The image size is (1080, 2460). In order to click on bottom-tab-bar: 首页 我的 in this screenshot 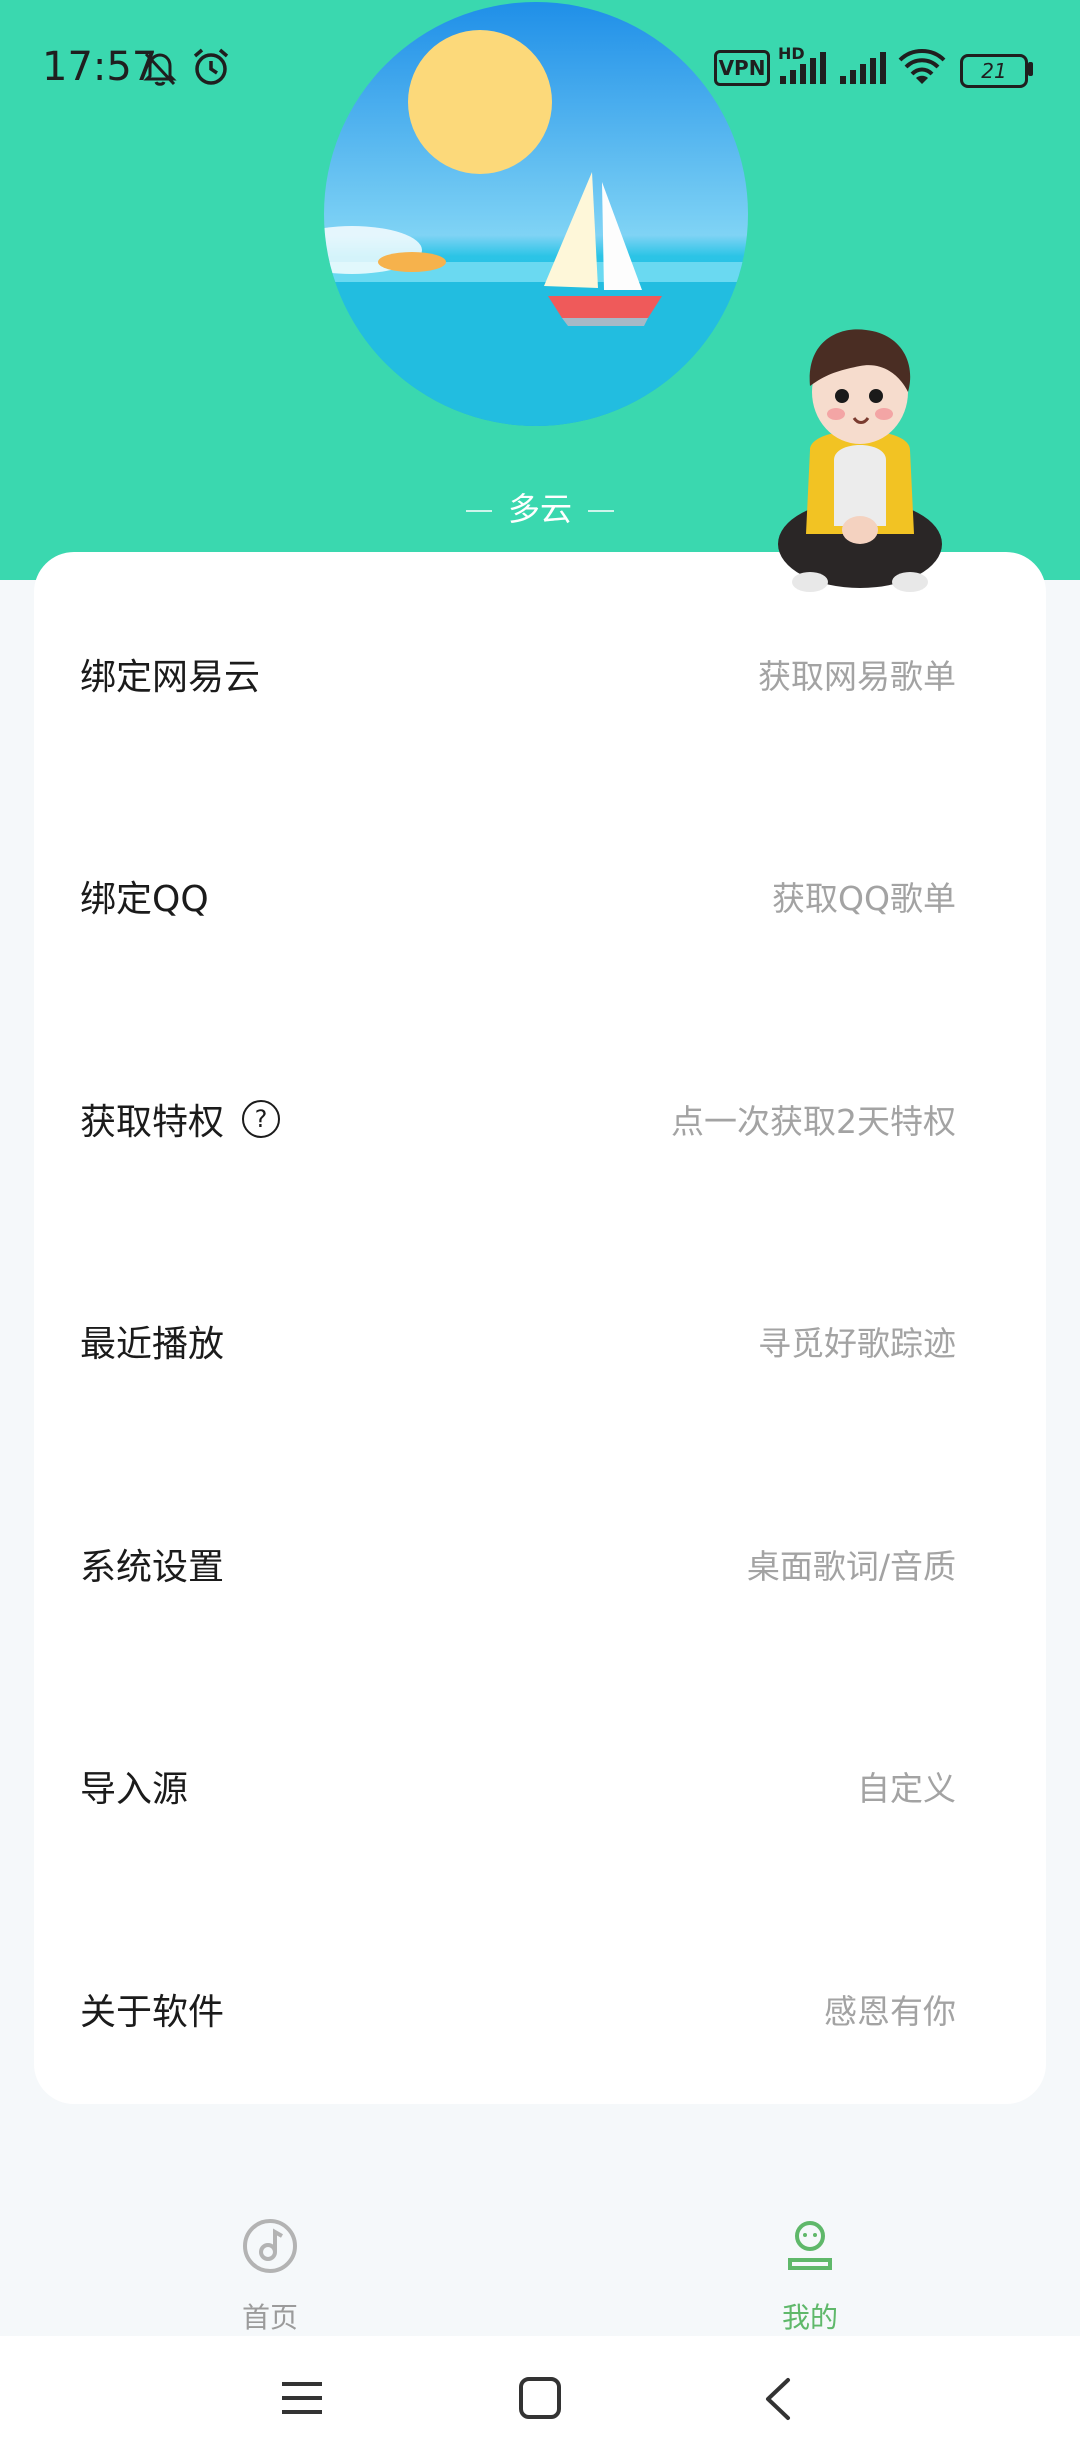, I will do `click(540, 2256)`.